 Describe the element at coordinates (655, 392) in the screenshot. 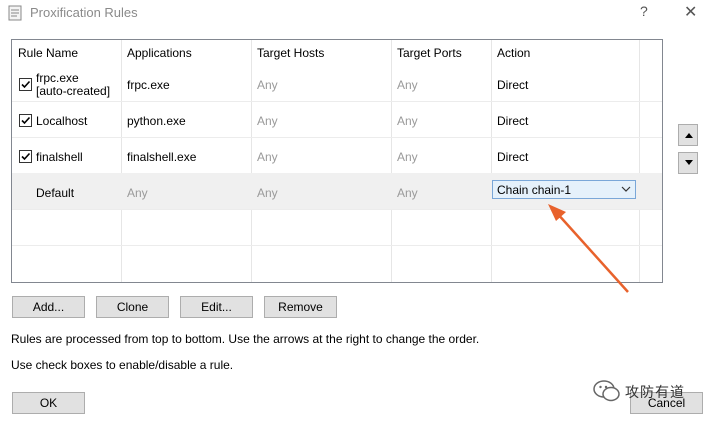

I see `watermark-text: 攻防有道` at that location.